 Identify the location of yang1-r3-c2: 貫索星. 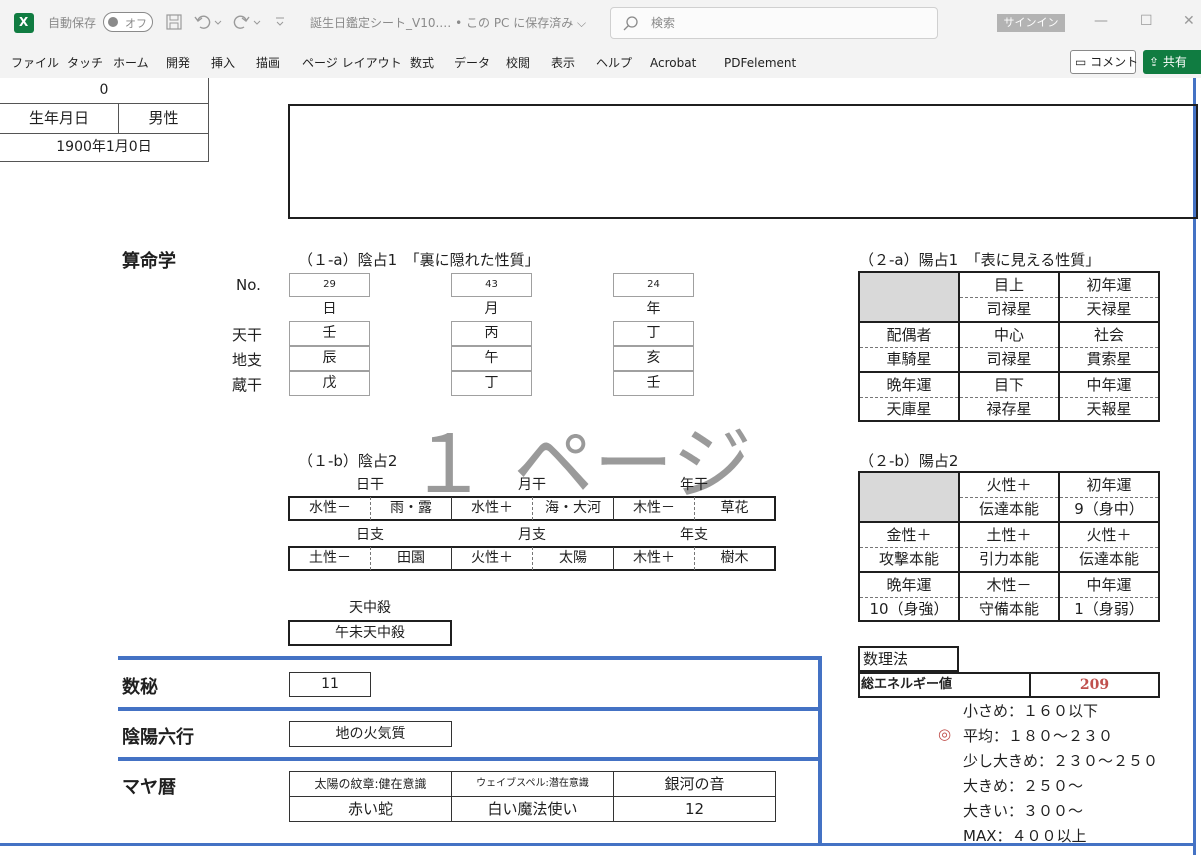
(1109, 359).